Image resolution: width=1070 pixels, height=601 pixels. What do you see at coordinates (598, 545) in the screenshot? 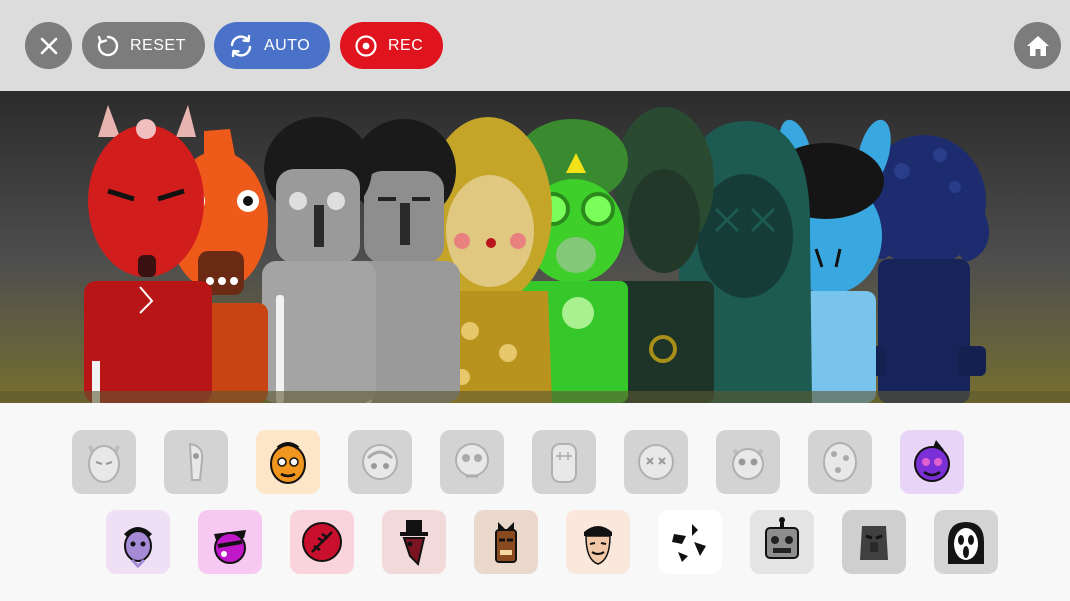
I see `anonymous-mask-icon` at bounding box center [598, 545].